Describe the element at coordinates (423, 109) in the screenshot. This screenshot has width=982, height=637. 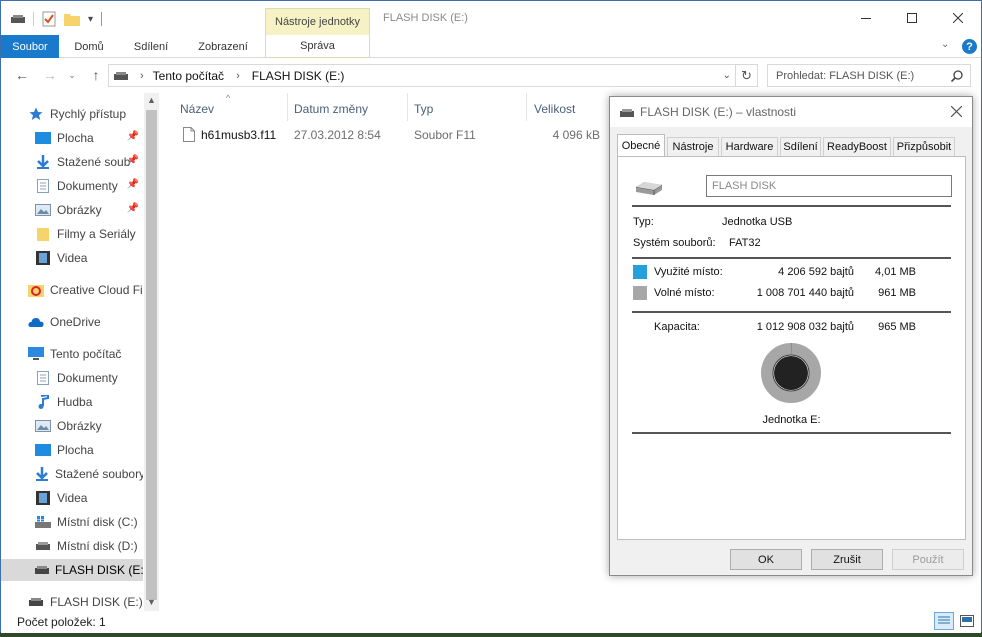
I see `column-header-type: Typ` at that location.